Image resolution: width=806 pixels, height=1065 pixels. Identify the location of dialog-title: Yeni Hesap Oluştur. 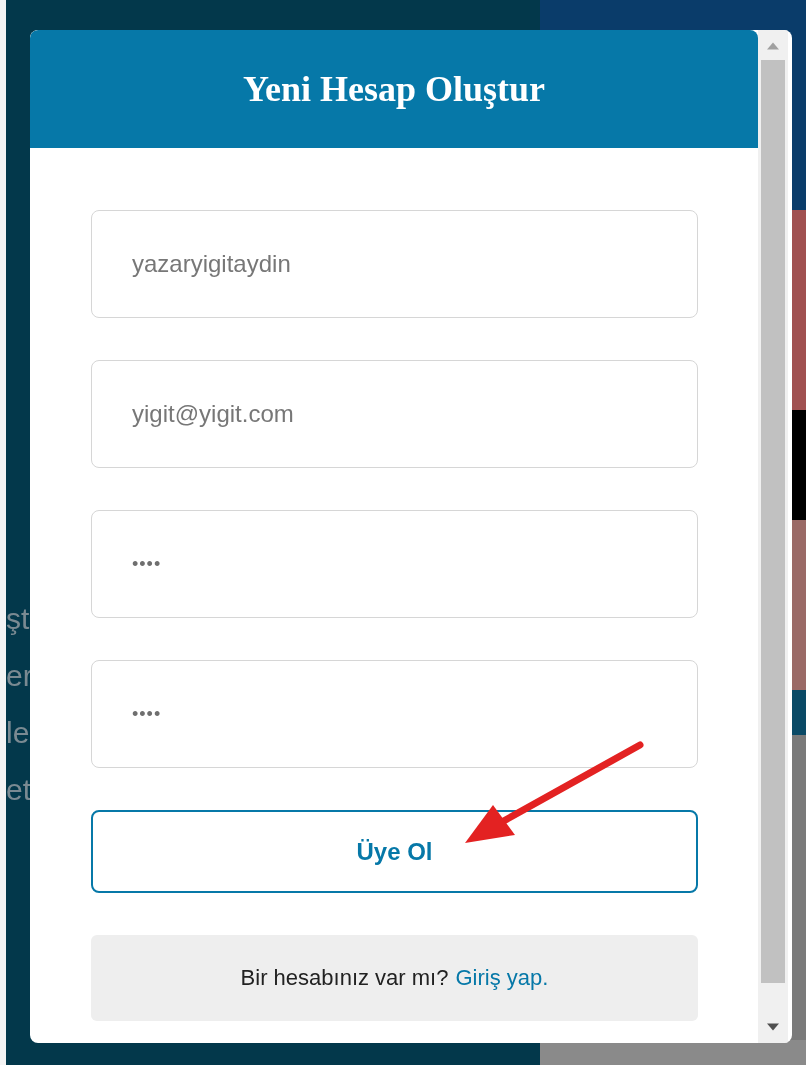
(393, 89).